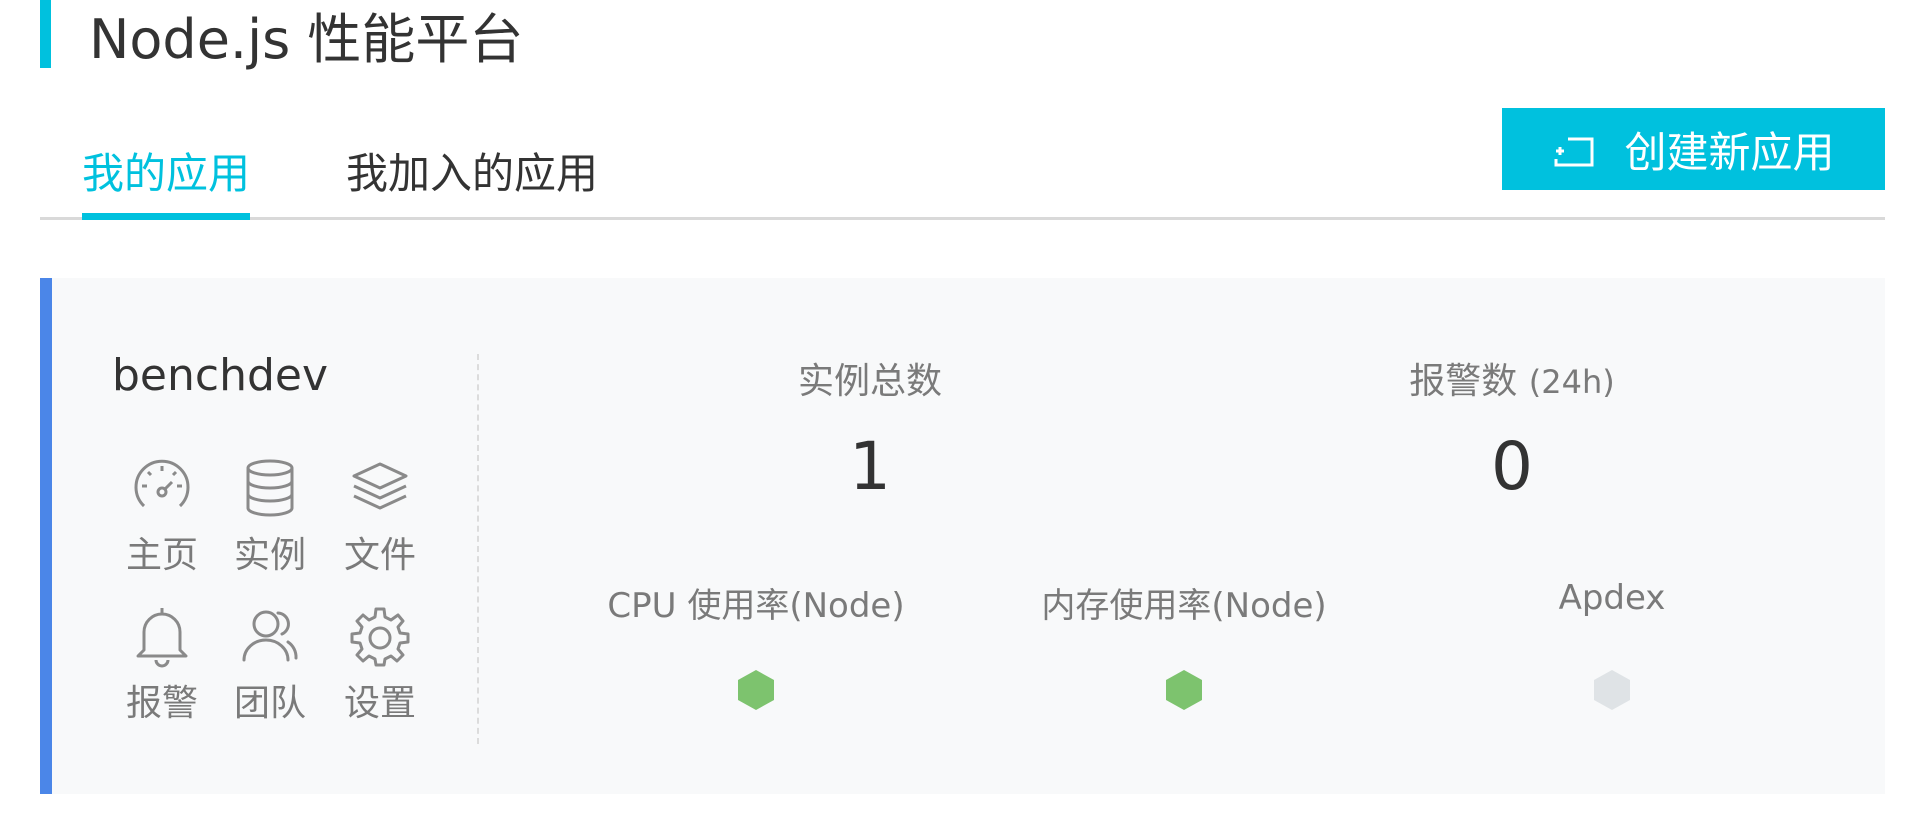  What do you see at coordinates (161, 555) in the screenshot?
I see `nav-home-label: 主页` at bounding box center [161, 555].